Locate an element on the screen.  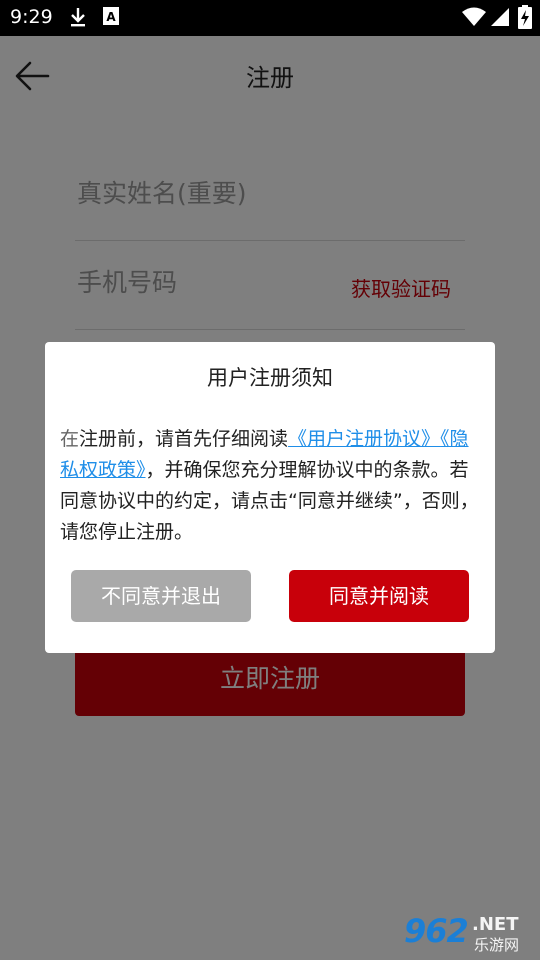
watermark-number: 962 is located at coordinates (436, 931).